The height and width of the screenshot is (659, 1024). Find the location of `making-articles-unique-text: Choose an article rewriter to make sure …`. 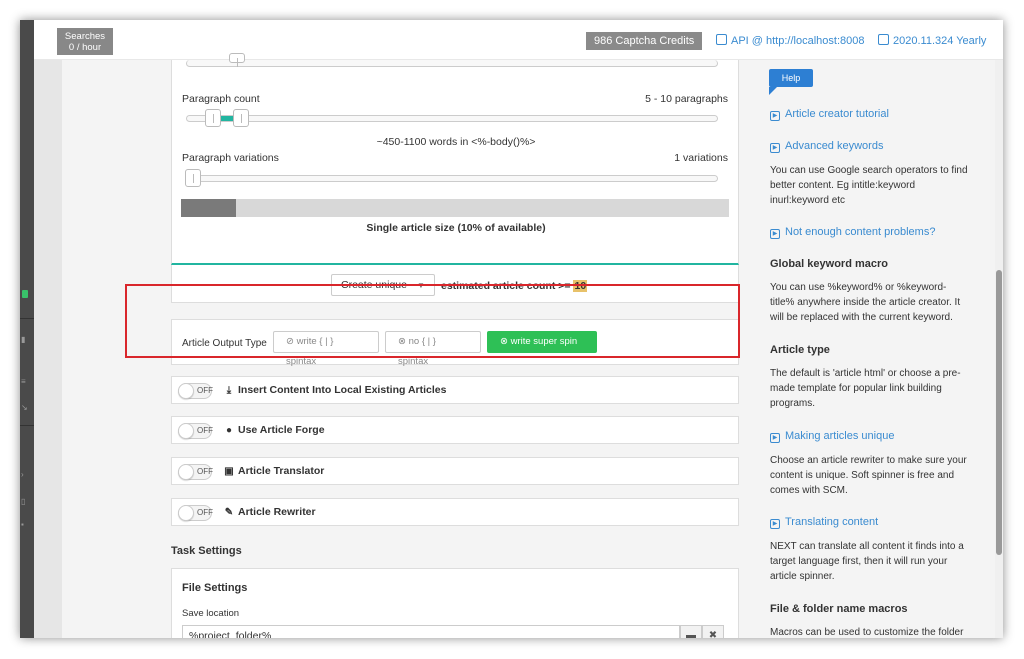

making-articles-unique-text: Choose an article rewriter to make sure … is located at coordinates (868, 475).